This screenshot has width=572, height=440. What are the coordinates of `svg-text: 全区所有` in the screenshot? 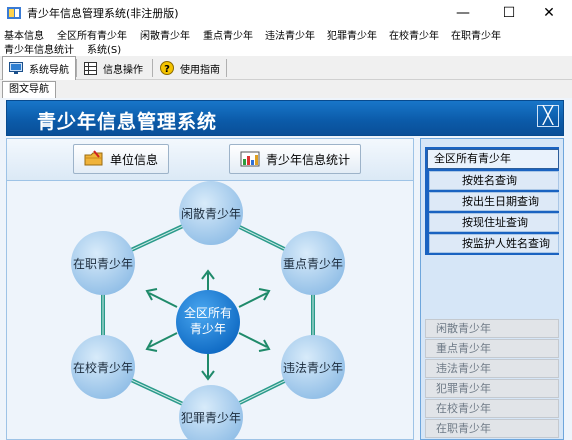 It's located at (208, 312).